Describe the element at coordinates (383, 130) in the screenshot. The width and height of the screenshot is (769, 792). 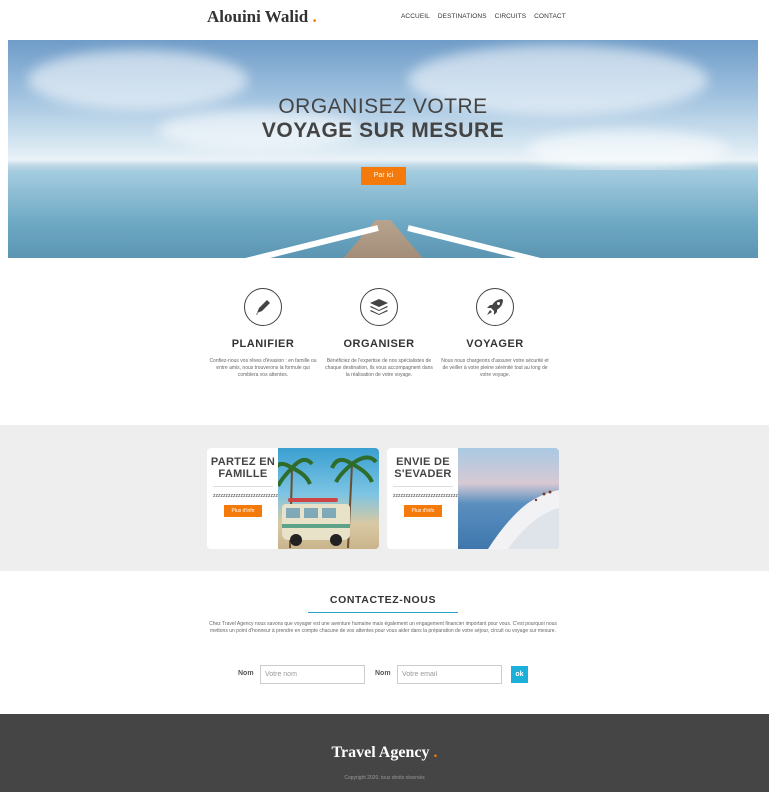
I see `hero-title-line2: VOYAGE SUR MESURE` at that location.